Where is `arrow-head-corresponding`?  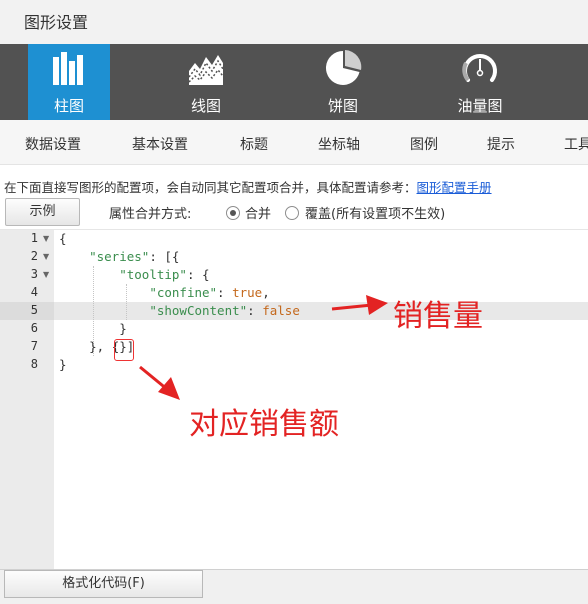
arrow-head-corresponding is located at coordinates (169, 388).